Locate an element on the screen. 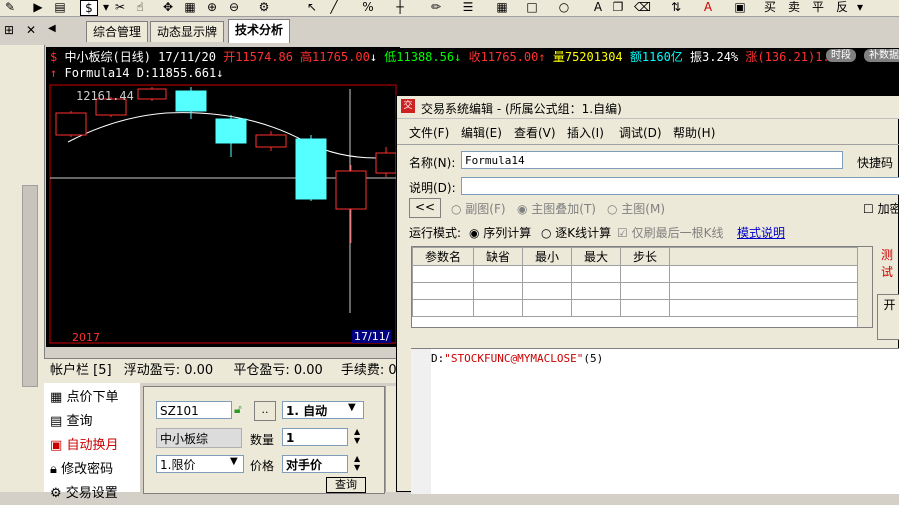  hand-icon: ☝ is located at coordinates (140, 7).